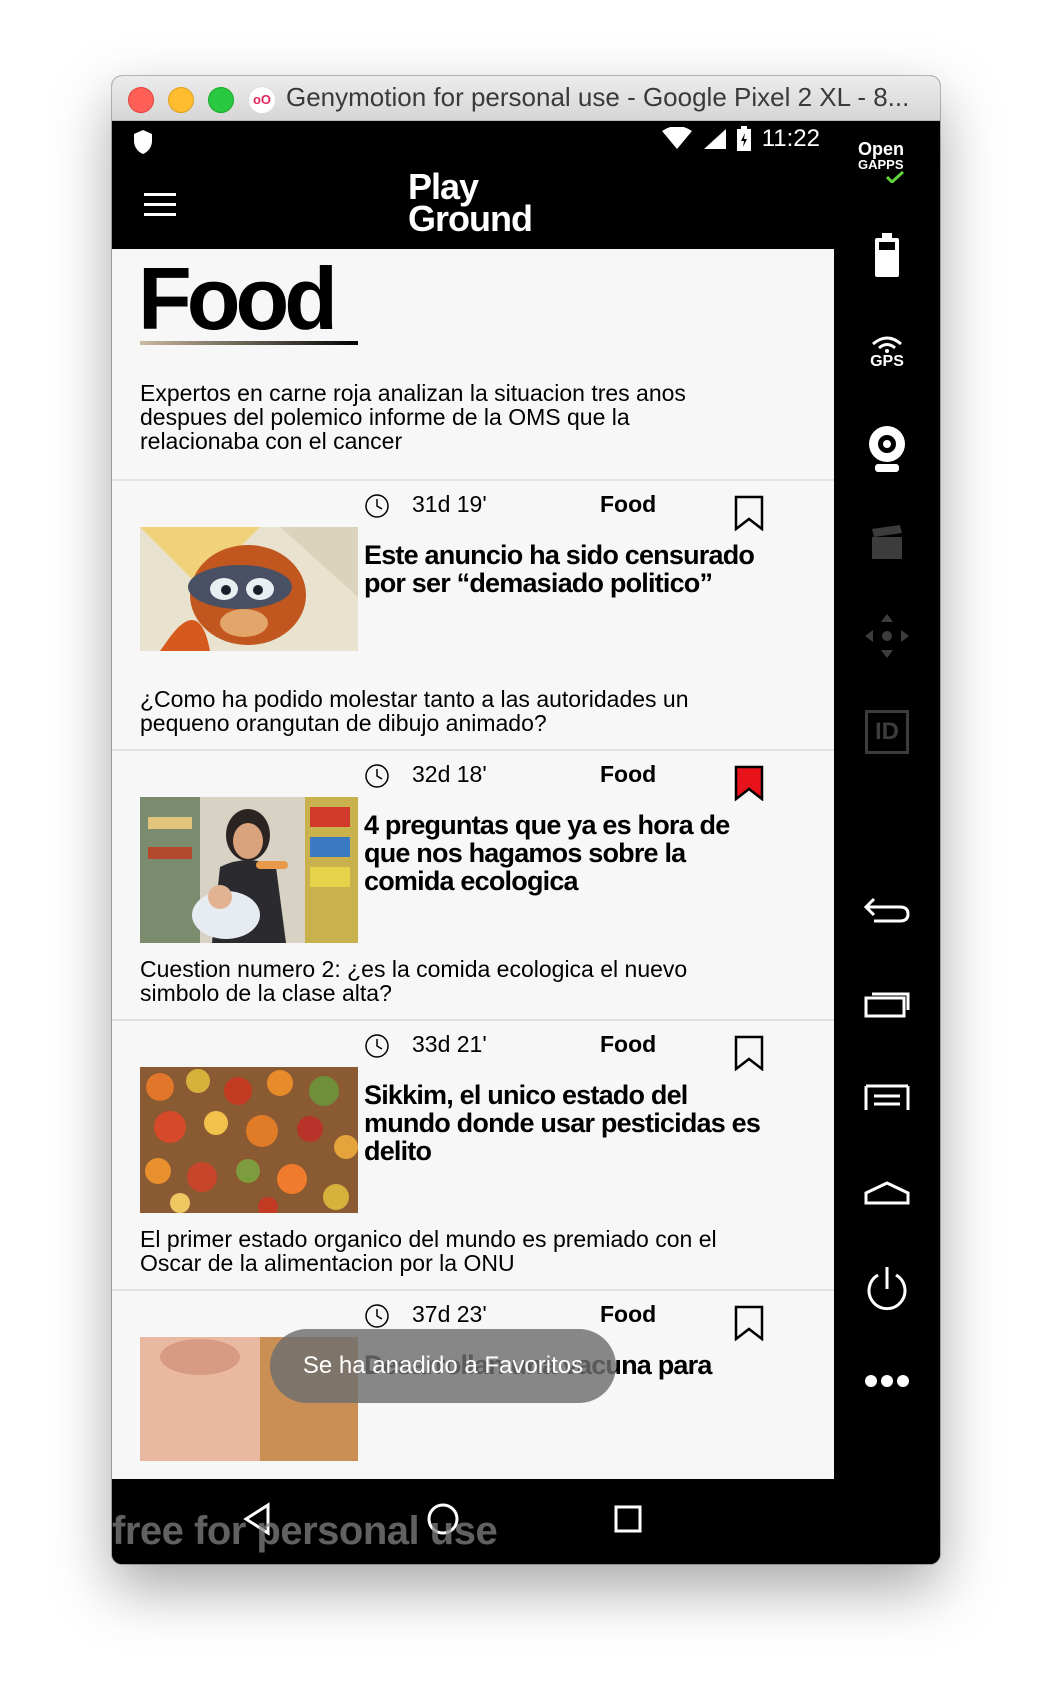  I want to click on favorites-toast: Se ha anadido a Favoritos, so click(443, 1366).